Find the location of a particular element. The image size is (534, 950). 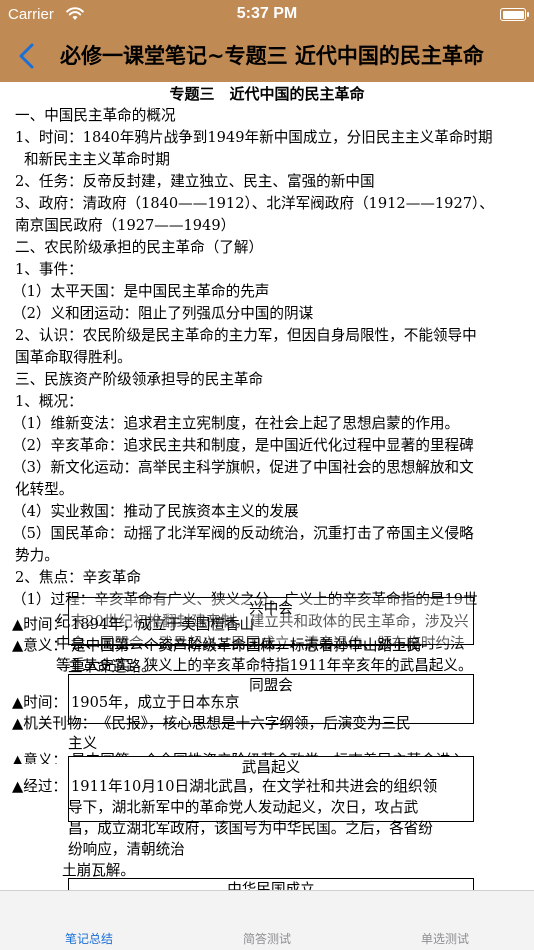

text-line: 三、民族资产阶级领承担导的民主革命 is located at coordinates (139, 379).